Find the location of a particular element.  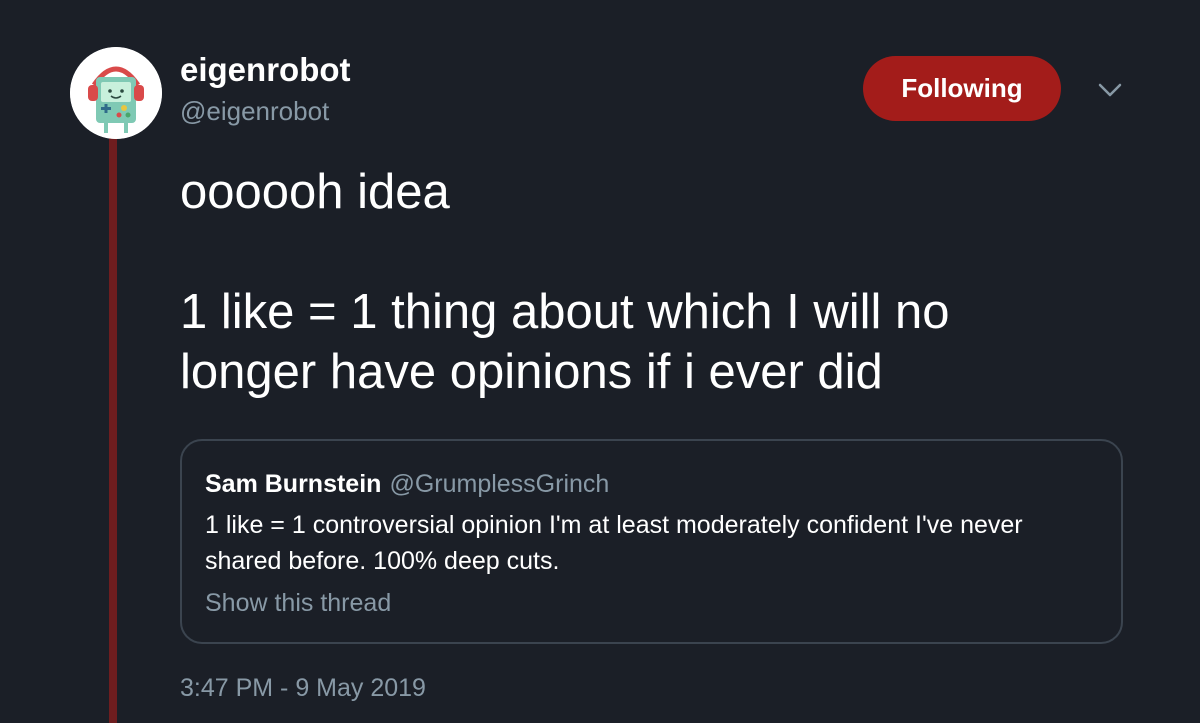

tweet-timestamp: 3:47 PM - 9 May 2019 is located at coordinates (303, 688).